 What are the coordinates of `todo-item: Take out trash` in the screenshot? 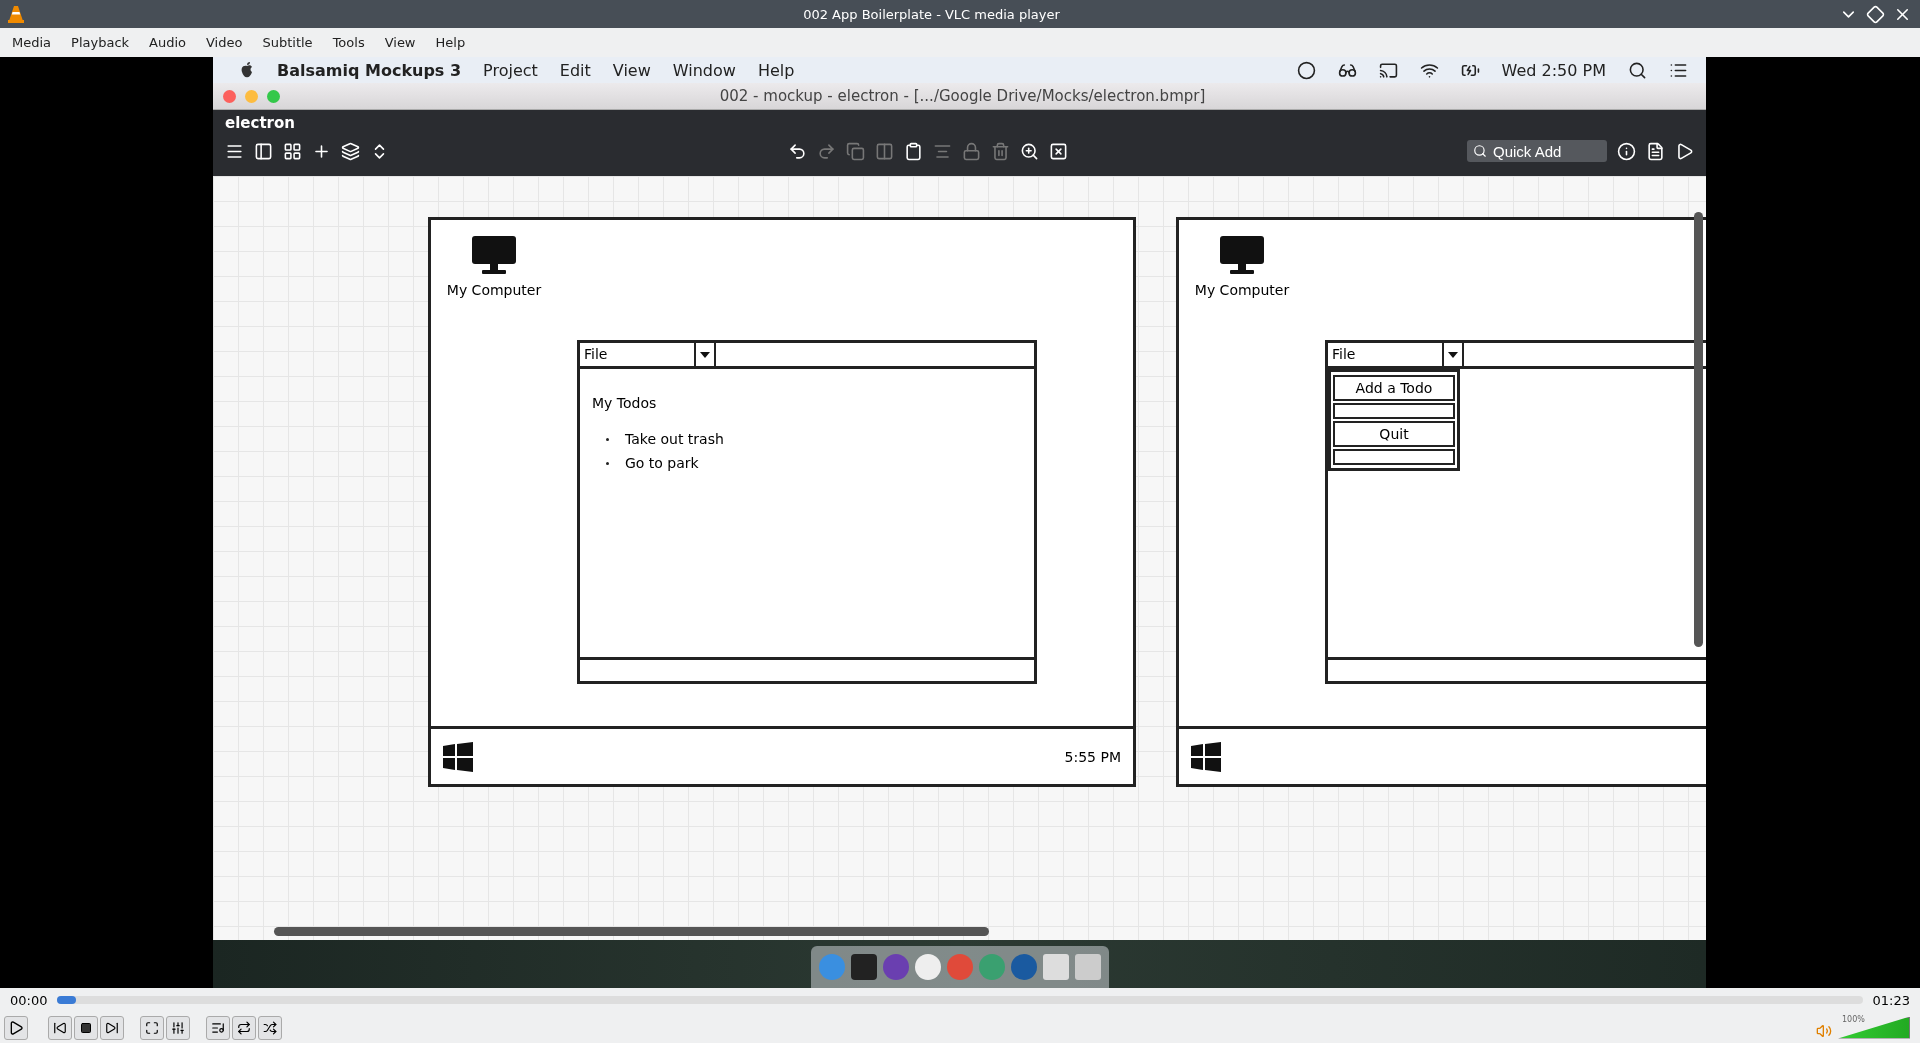 It's located at (807, 439).